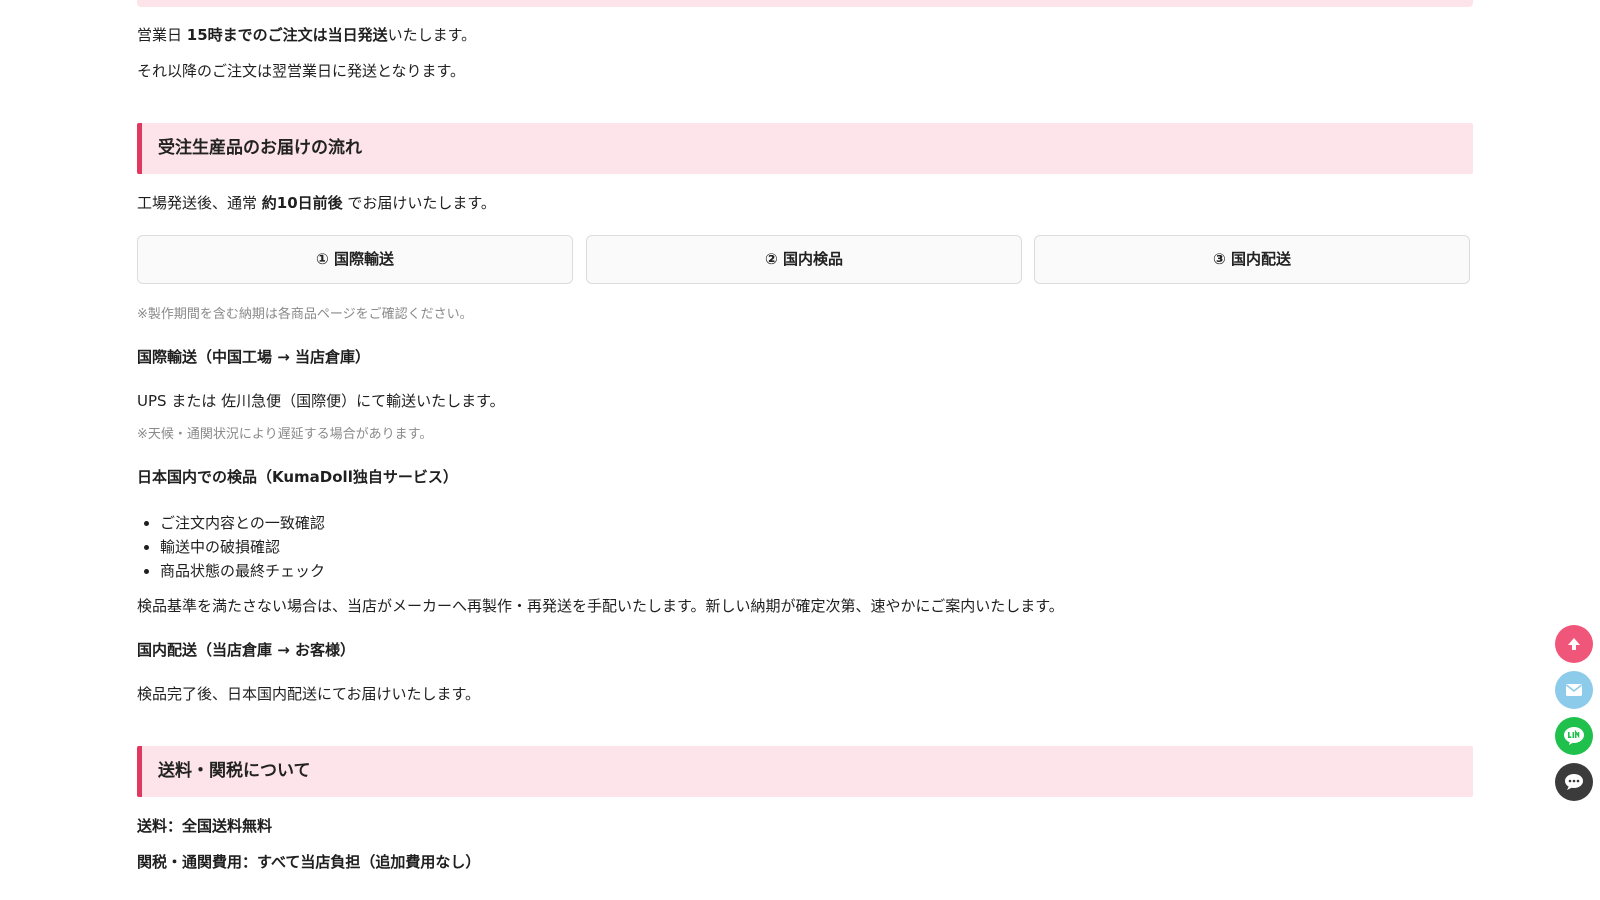 The height and width of the screenshot is (900, 1600). Describe the element at coordinates (307, 35) in the screenshot. I see `shipping-cutoff-text: 営業日 15時までのご注文は当日発送いたします。` at that location.